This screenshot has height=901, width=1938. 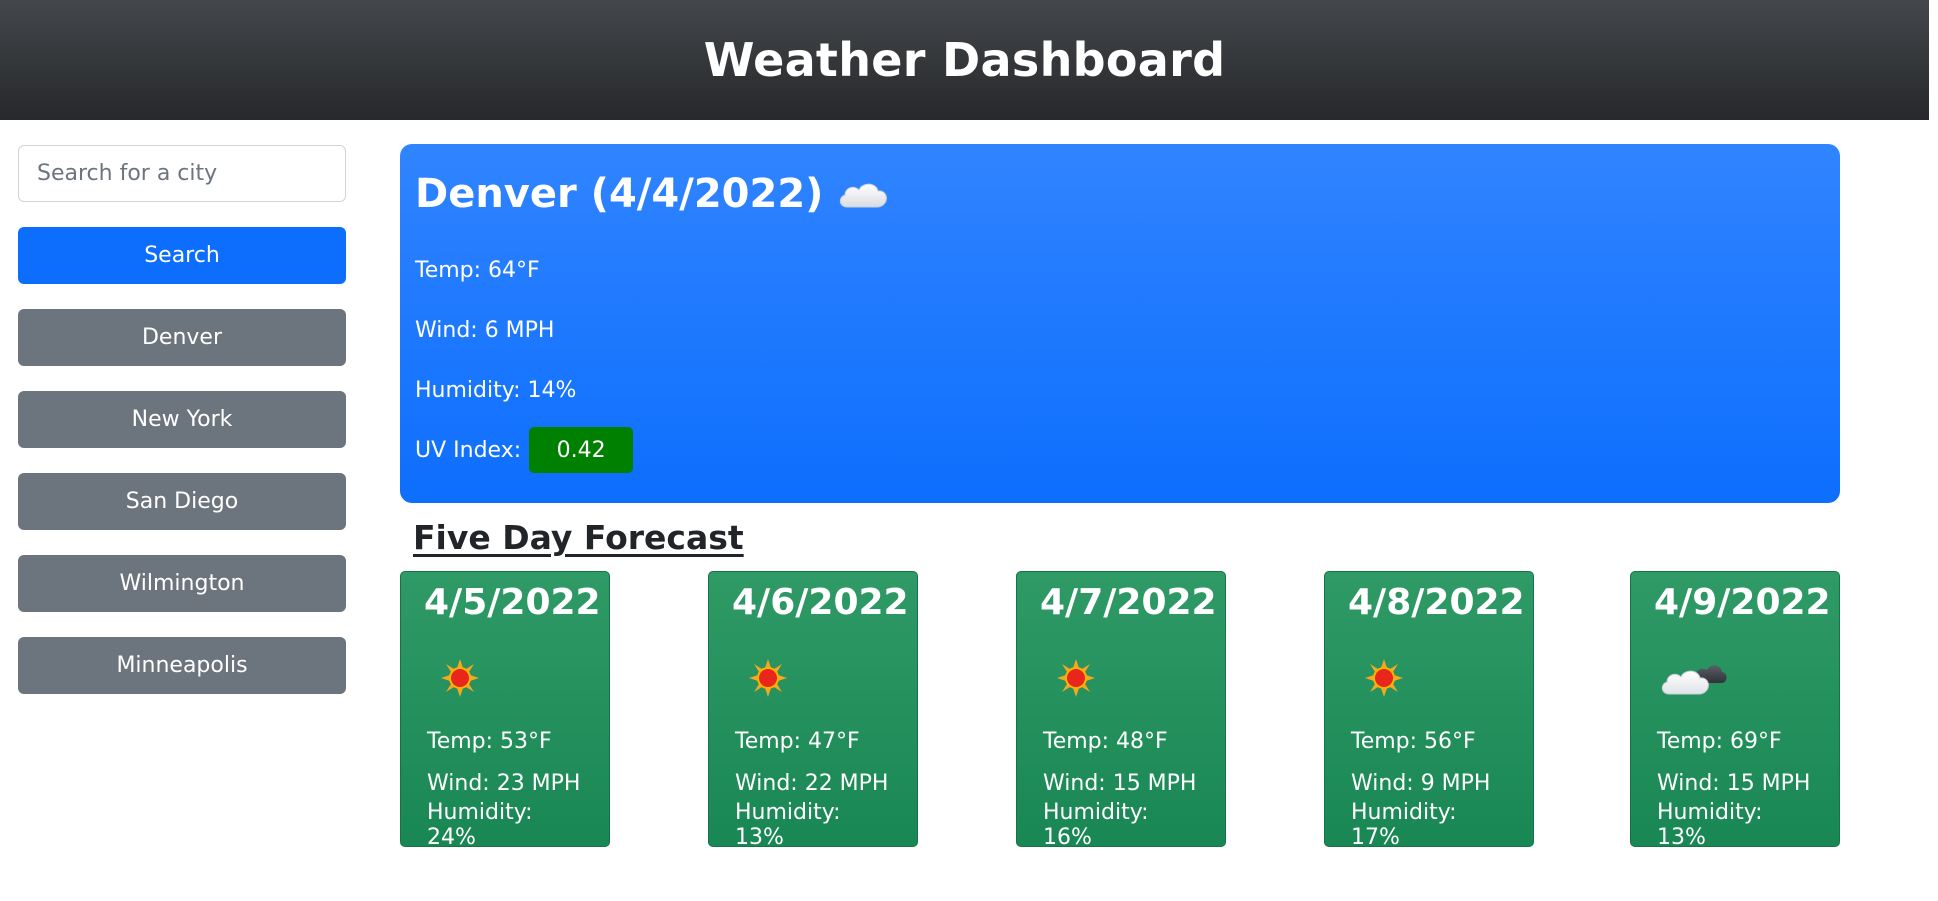 I want to click on current-temp: Temp: 64°F, so click(x=477, y=270).